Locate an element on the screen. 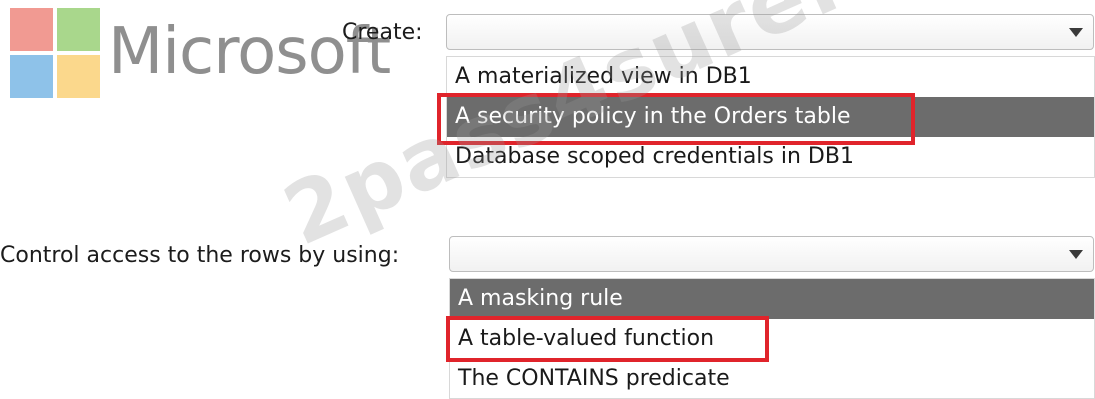 The width and height of the screenshot is (1095, 399). create-option-selected: A security policy in the Orders table is located at coordinates (770, 117).